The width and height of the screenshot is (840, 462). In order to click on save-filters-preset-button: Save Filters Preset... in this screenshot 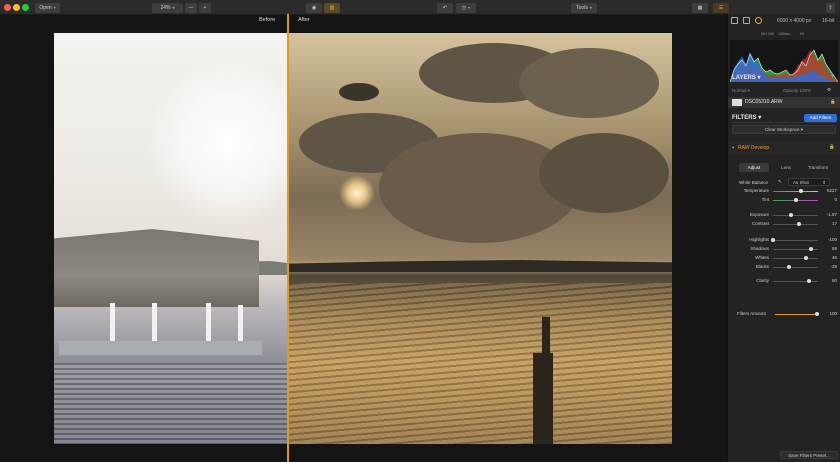, I will do `click(809, 455)`.